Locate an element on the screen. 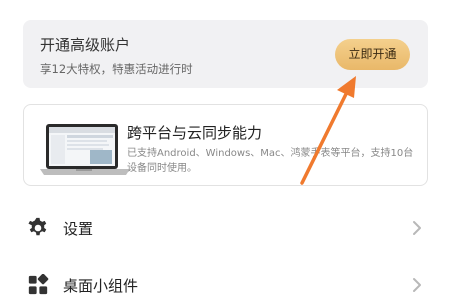  menu-item-label: 桌面小组件 is located at coordinates (101, 286).